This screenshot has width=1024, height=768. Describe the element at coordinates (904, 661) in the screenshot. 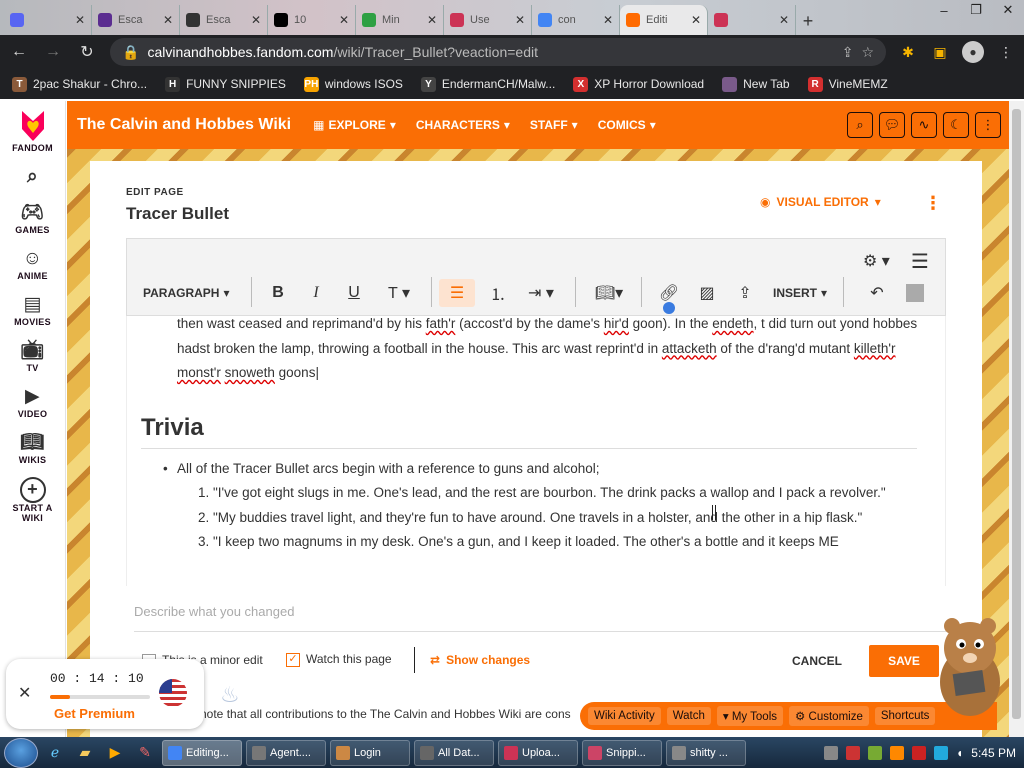

I see `save-button: SAVE` at that location.